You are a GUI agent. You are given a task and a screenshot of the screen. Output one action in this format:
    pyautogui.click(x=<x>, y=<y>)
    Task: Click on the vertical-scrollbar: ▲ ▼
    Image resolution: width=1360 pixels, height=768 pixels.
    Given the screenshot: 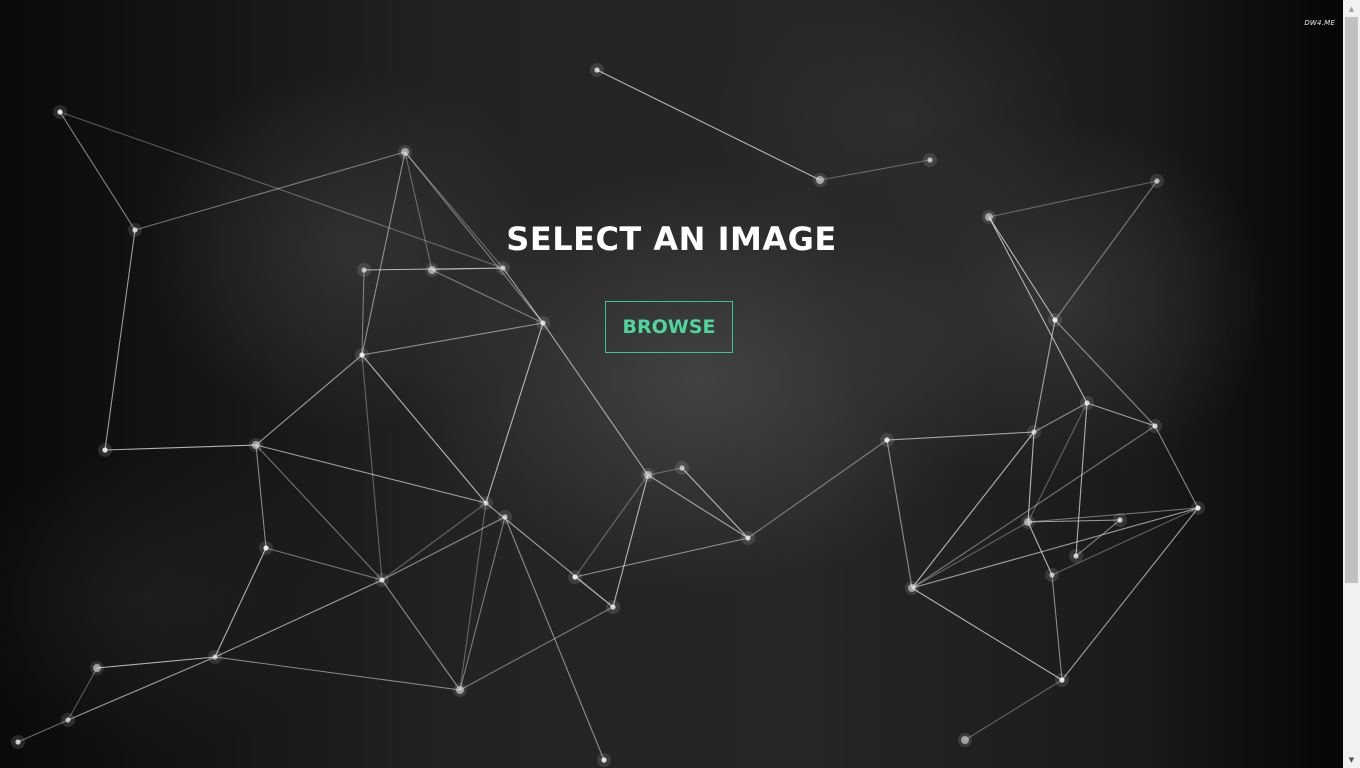 What is the action you would take?
    pyautogui.click(x=1351, y=384)
    